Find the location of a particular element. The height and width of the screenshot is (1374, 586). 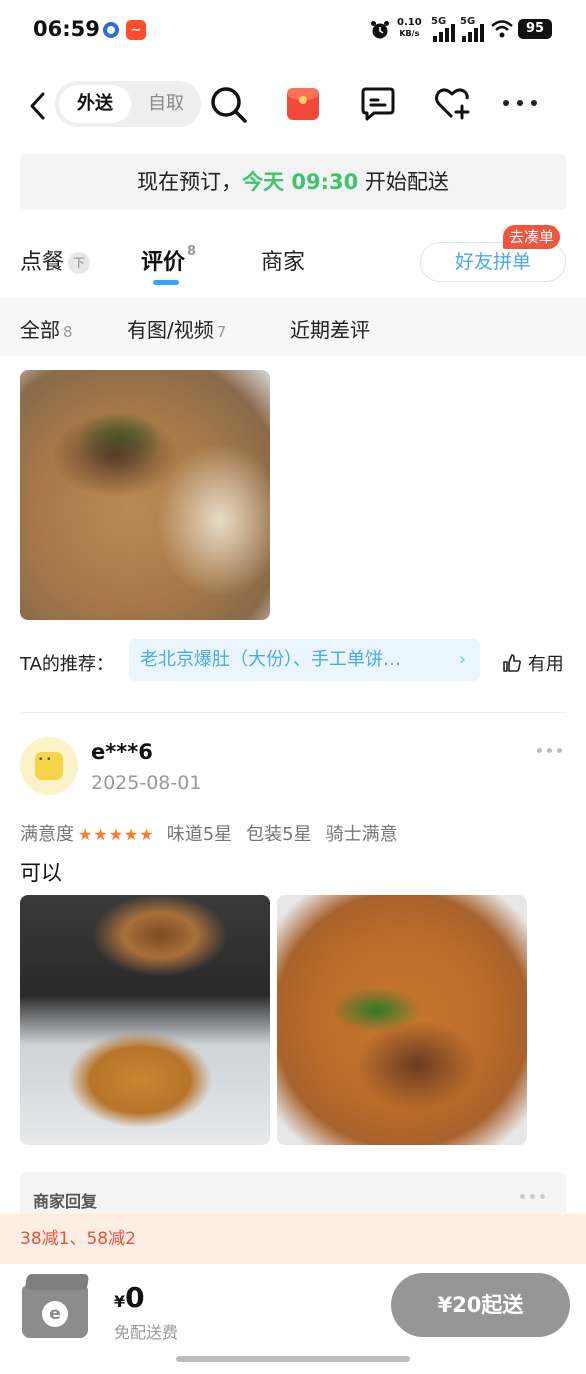

tab-order: 点餐下 is located at coordinates (55, 260).